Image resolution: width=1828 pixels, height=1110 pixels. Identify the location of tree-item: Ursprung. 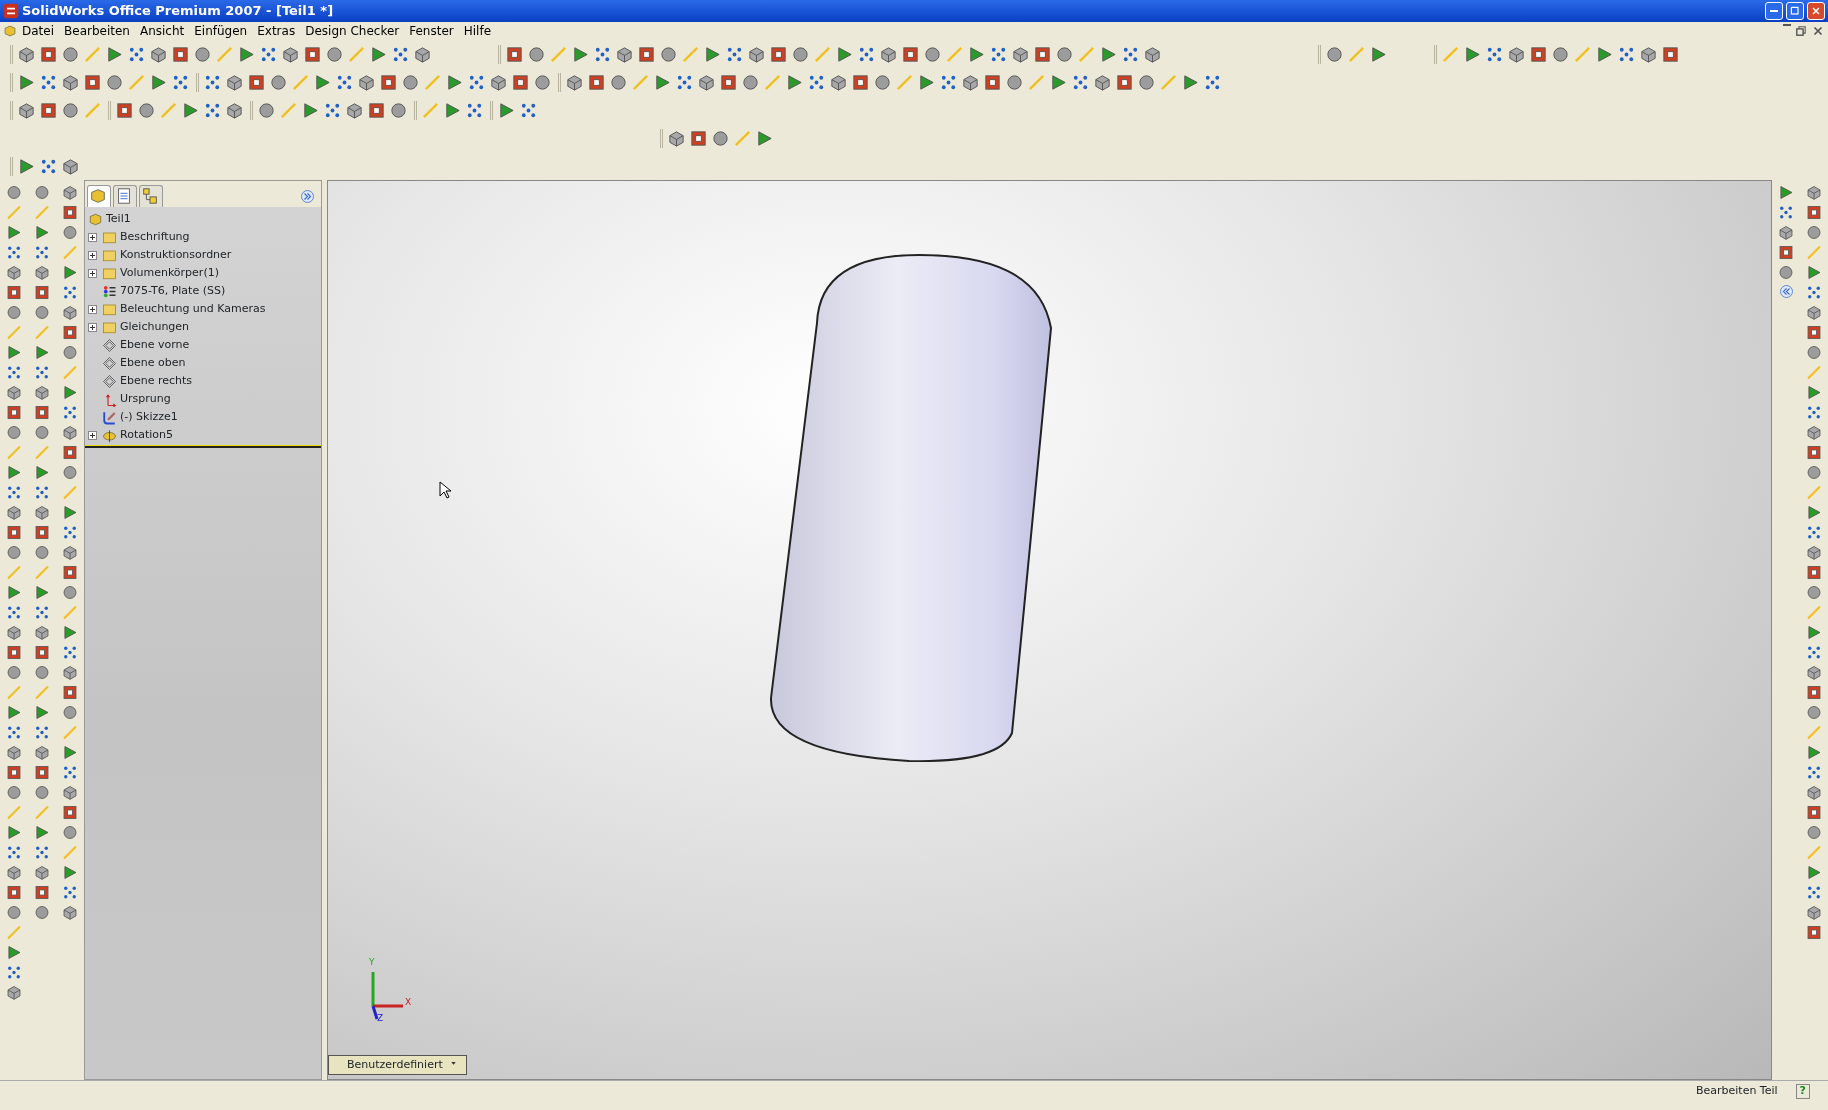
(145, 399).